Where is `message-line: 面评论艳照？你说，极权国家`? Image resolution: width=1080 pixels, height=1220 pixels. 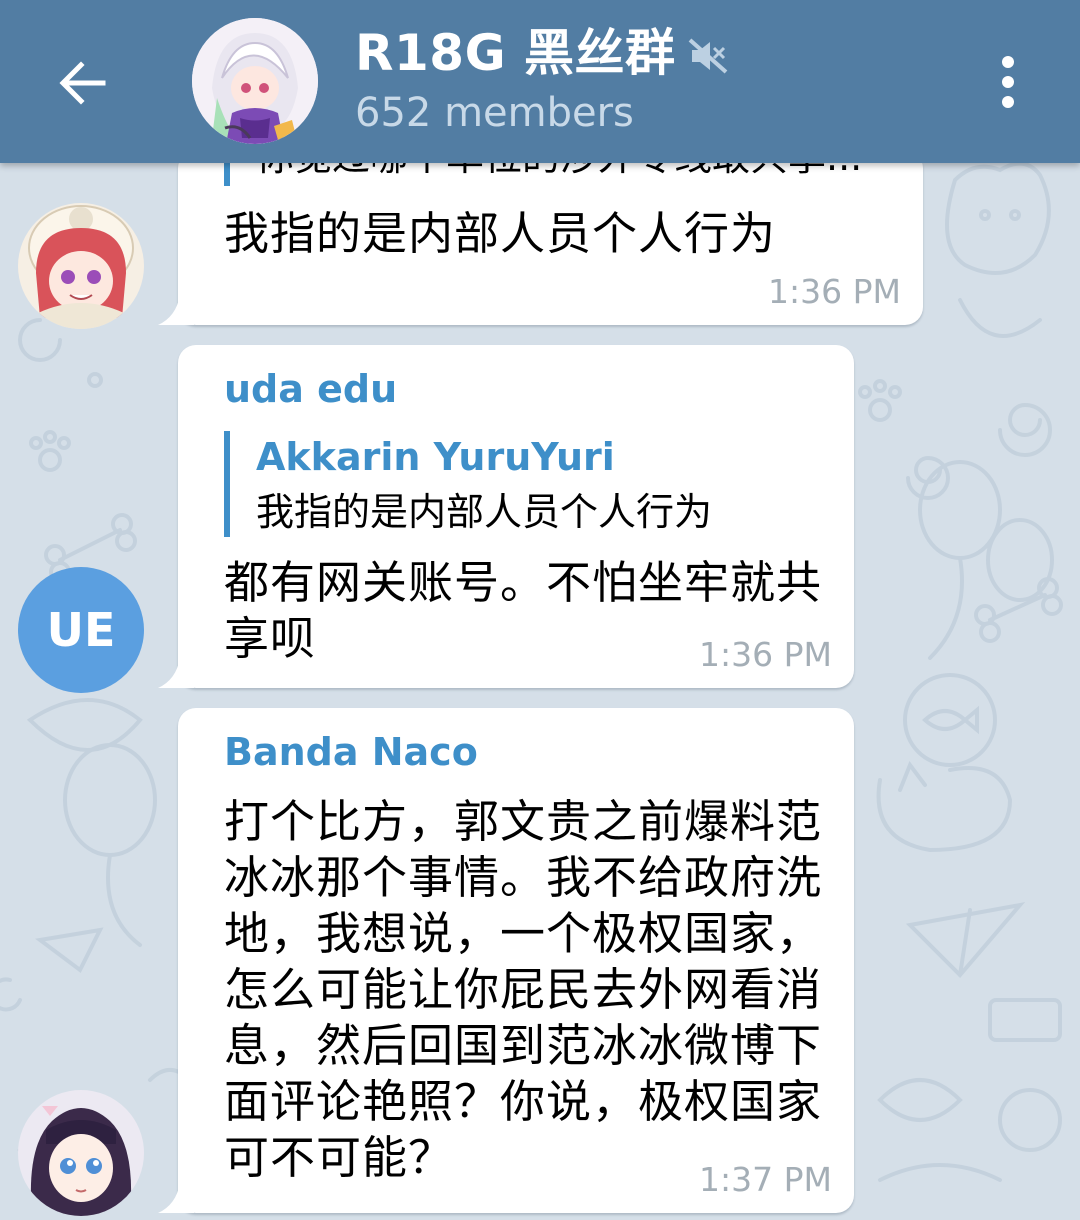
message-line: 面评论艳照？你说，极权国家 is located at coordinates (523, 1101).